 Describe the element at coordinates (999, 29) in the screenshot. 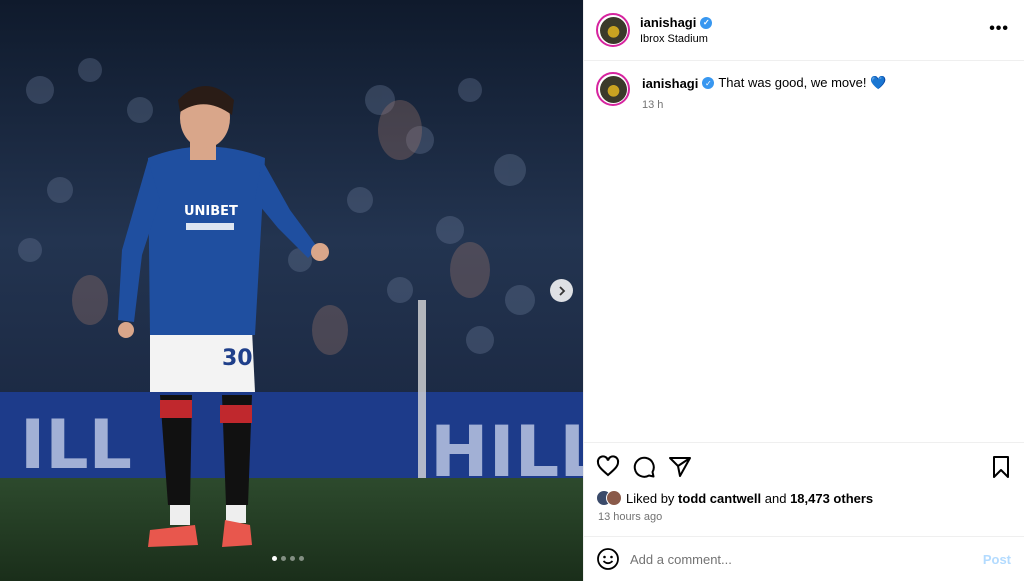

I see `more-options-icon: •••` at that location.